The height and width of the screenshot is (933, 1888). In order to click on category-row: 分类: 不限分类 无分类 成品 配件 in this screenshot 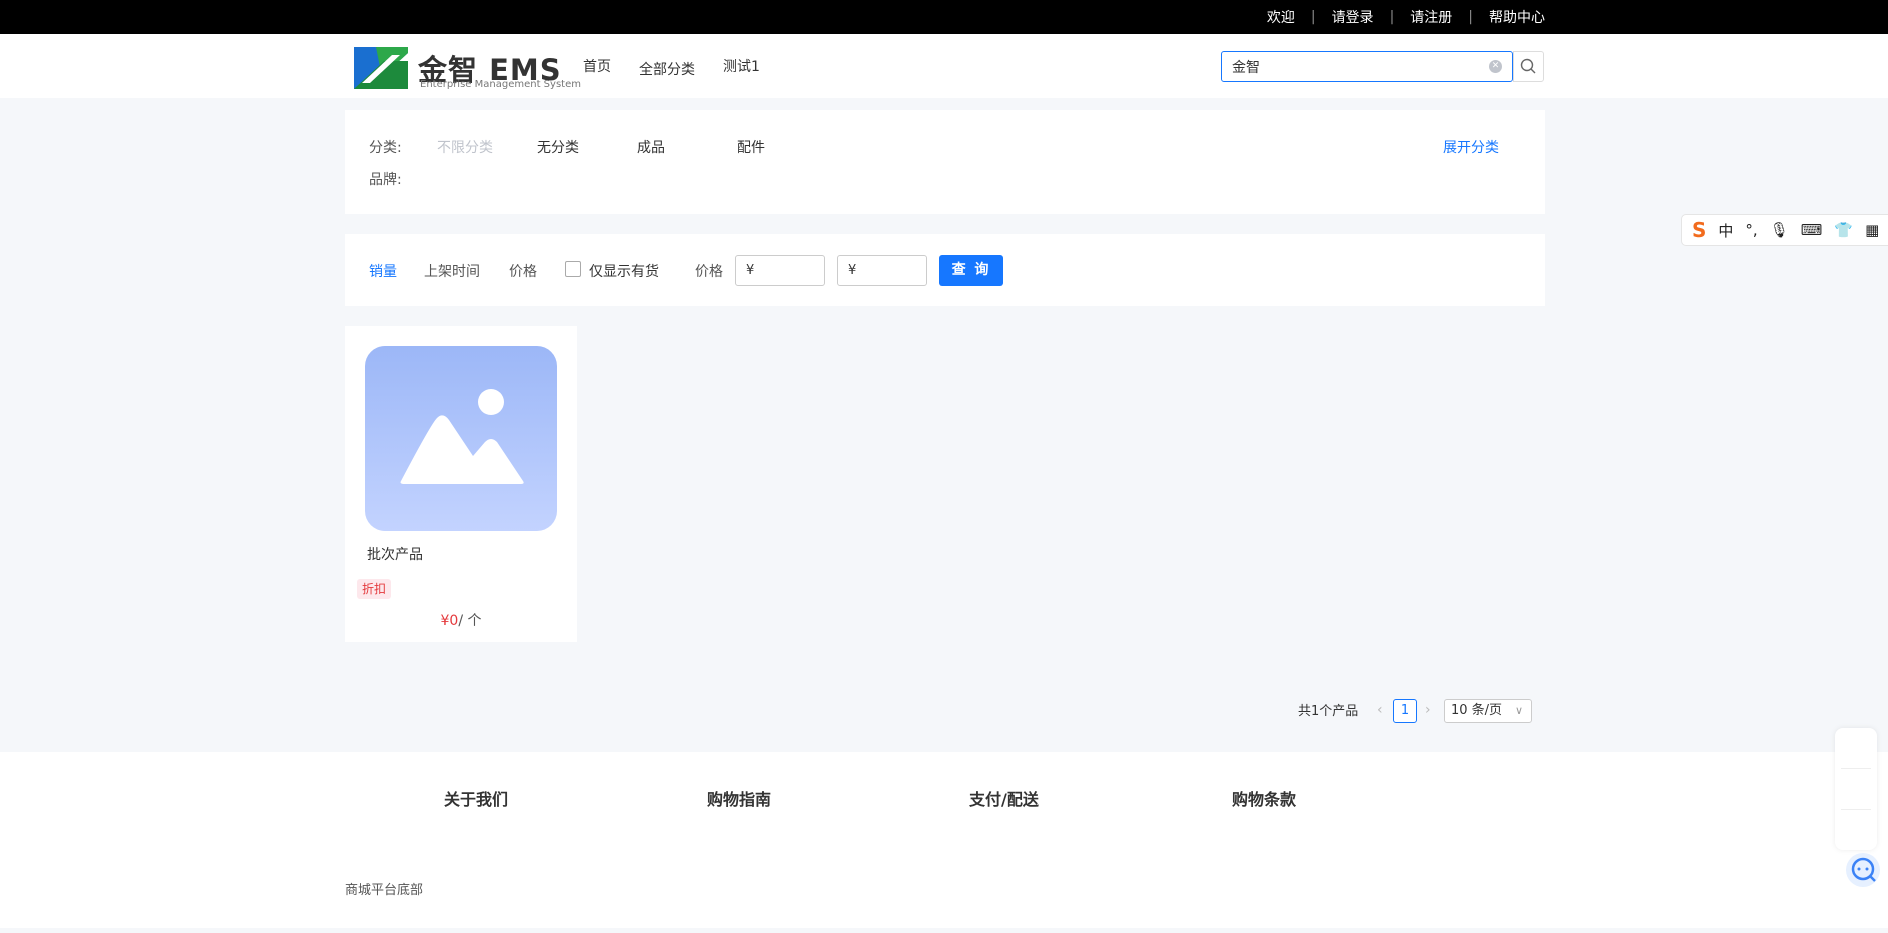, I will do `click(603, 147)`.